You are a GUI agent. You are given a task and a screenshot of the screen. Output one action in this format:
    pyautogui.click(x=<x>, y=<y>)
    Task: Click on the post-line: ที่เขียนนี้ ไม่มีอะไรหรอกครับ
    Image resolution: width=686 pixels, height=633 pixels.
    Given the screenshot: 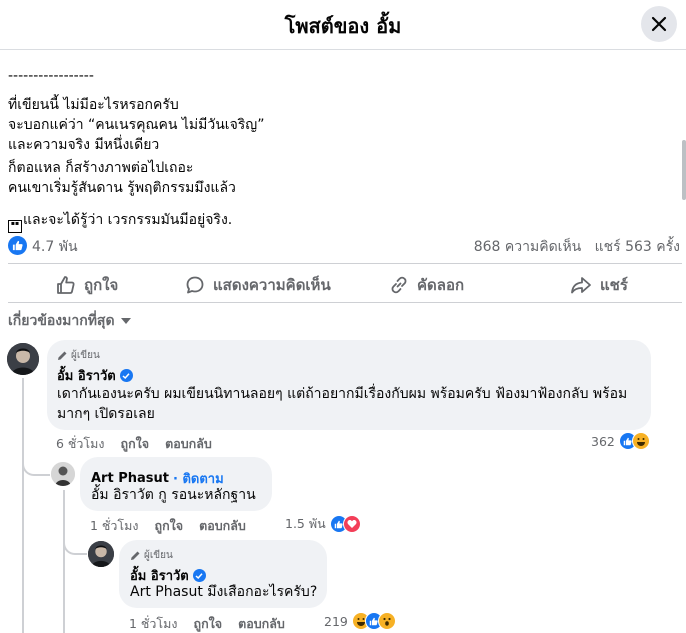 What is the action you would take?
    pyautogui.click(x=93, y=105)
    